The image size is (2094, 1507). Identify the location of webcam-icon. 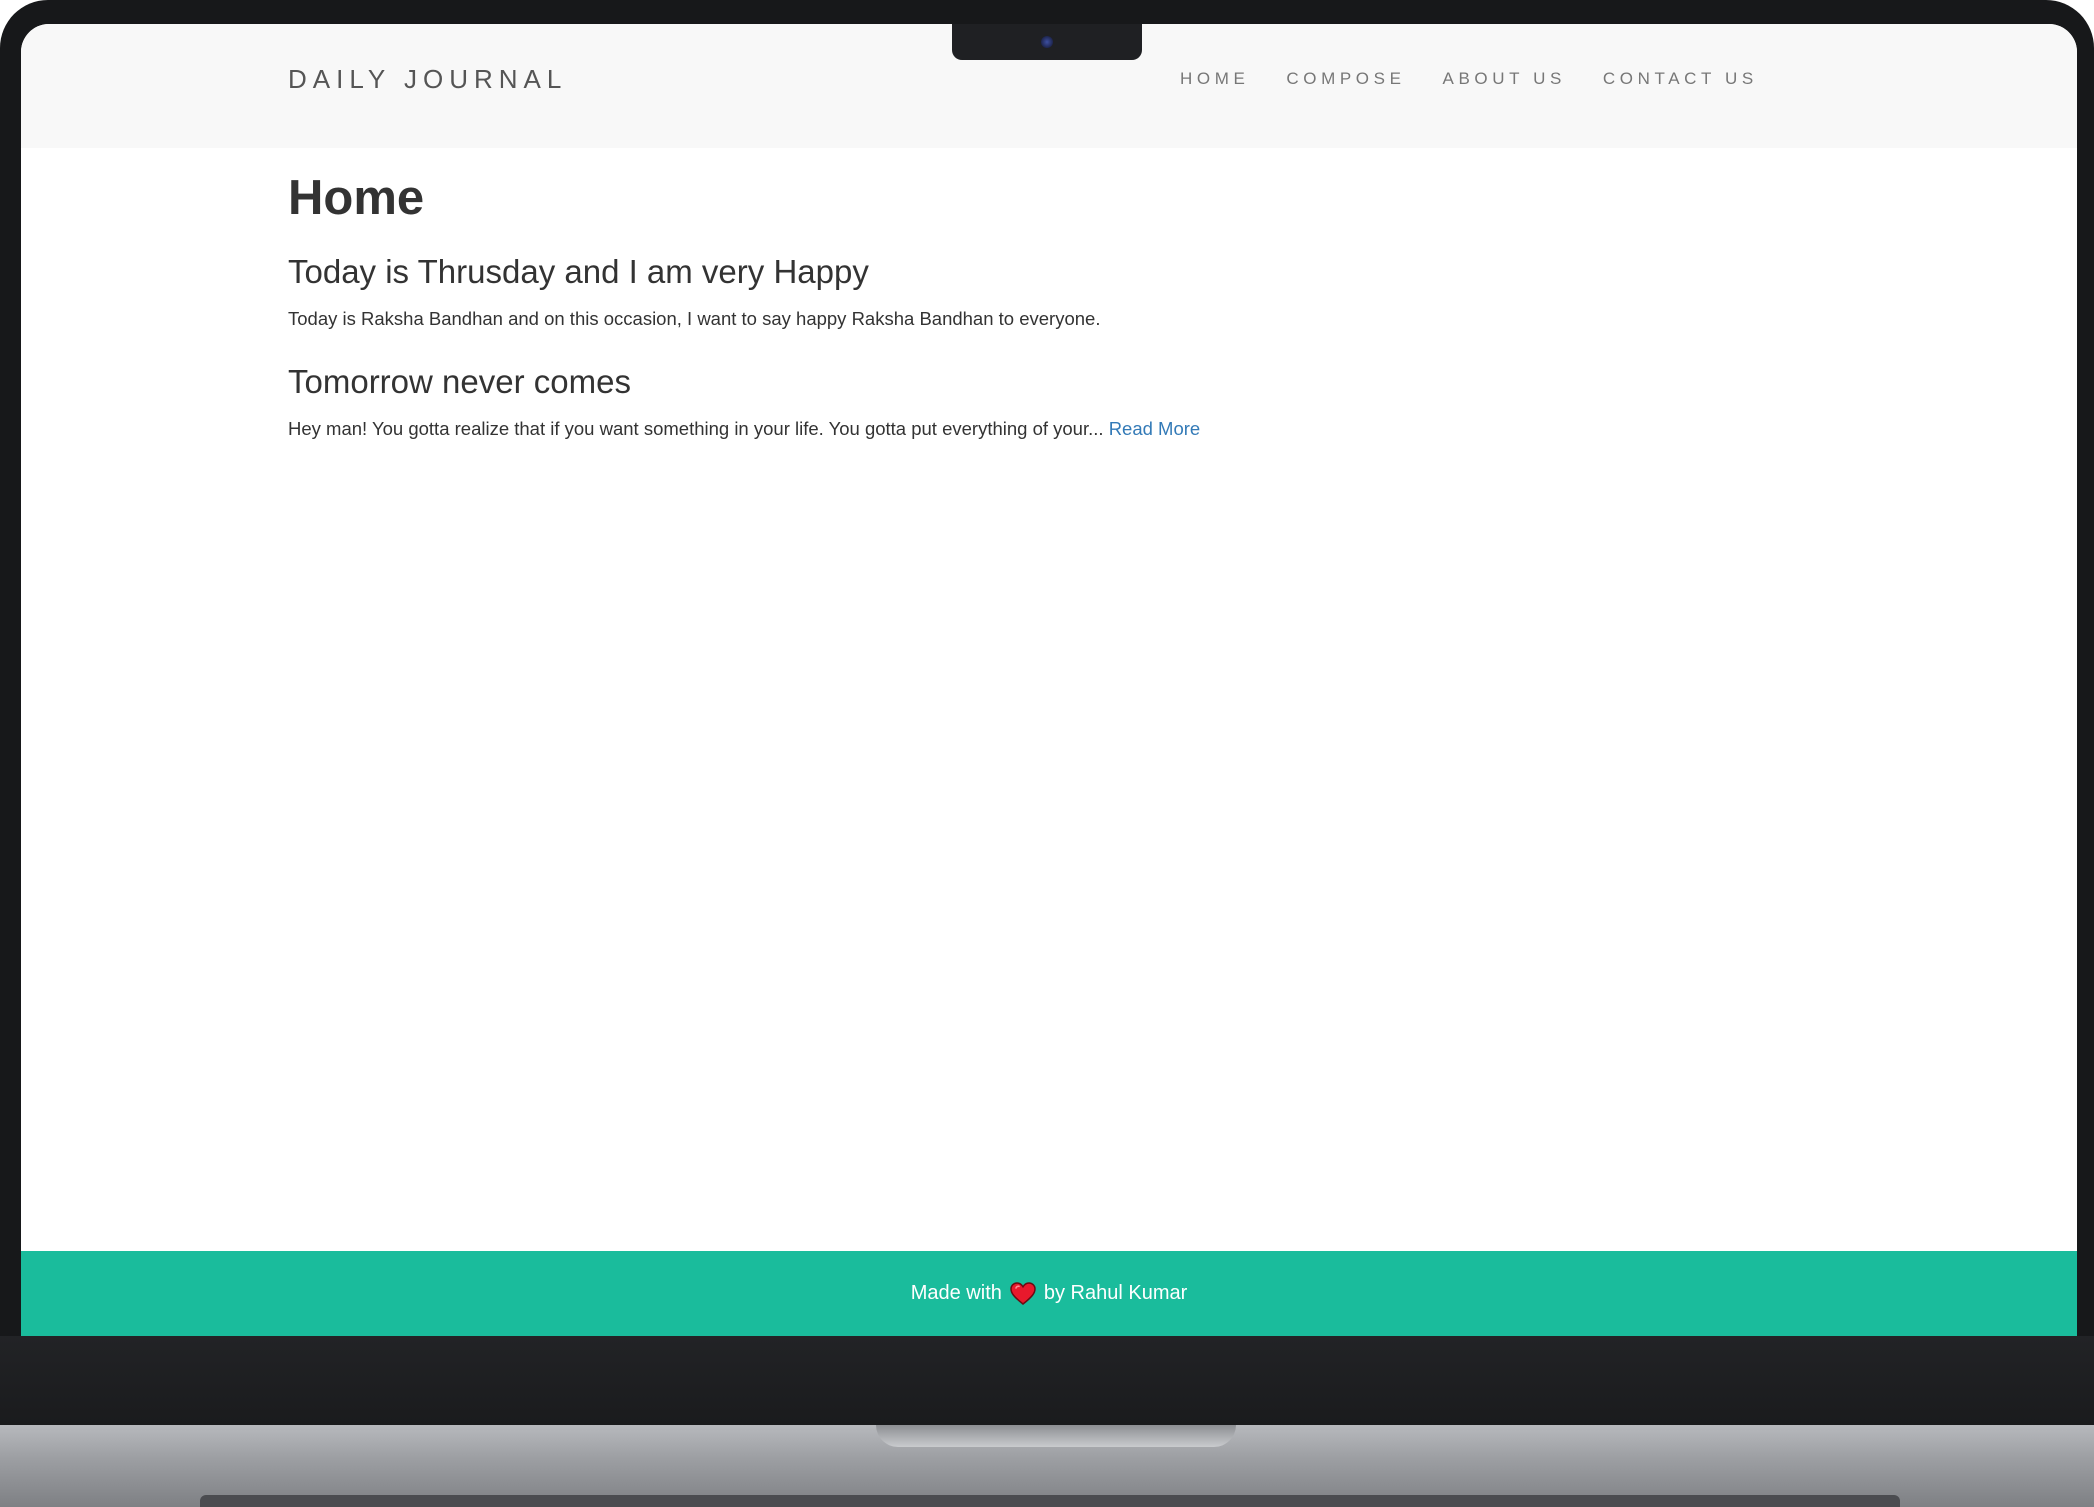
(1047, 42).